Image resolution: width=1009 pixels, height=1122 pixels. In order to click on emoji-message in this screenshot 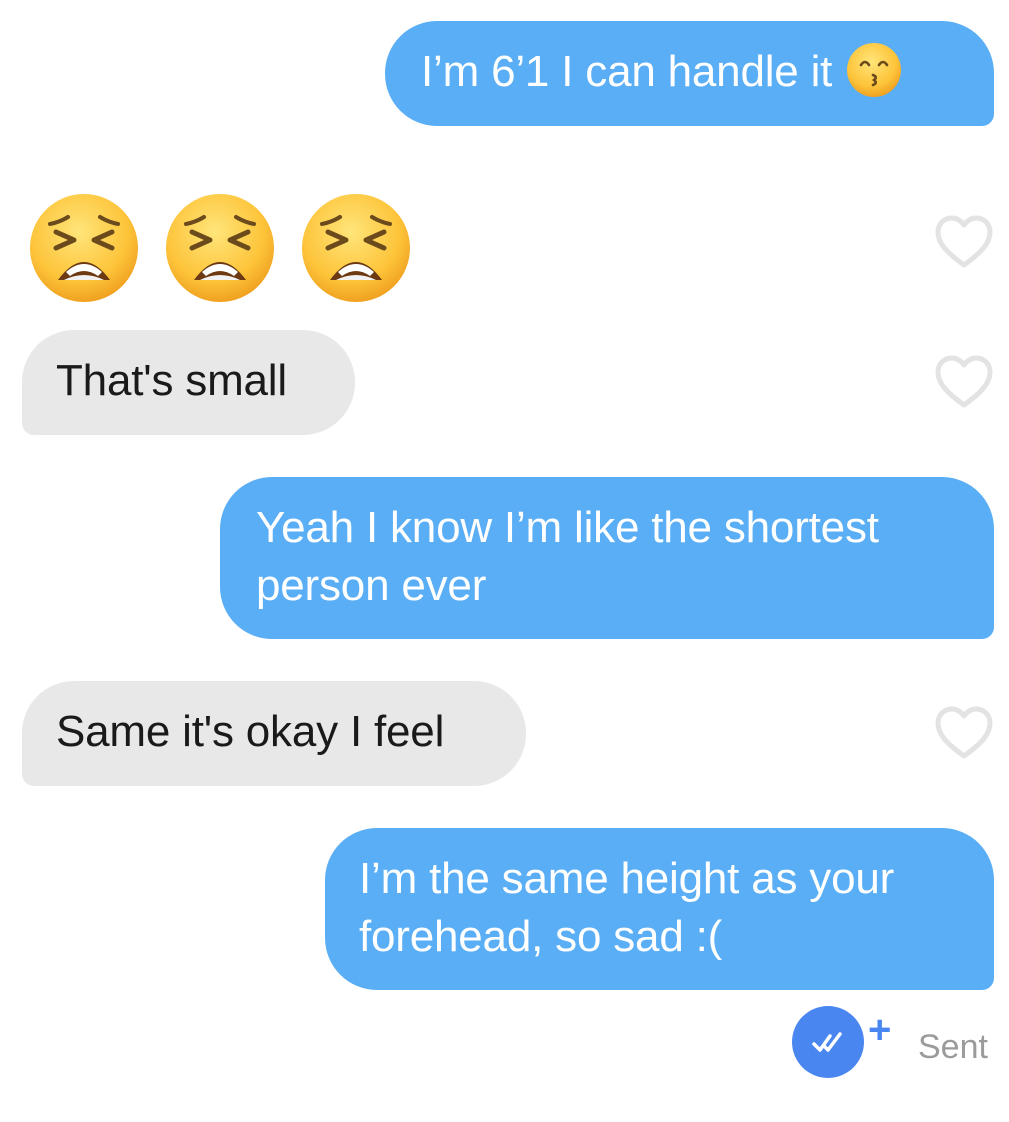, I will do `click(222, 247)`.